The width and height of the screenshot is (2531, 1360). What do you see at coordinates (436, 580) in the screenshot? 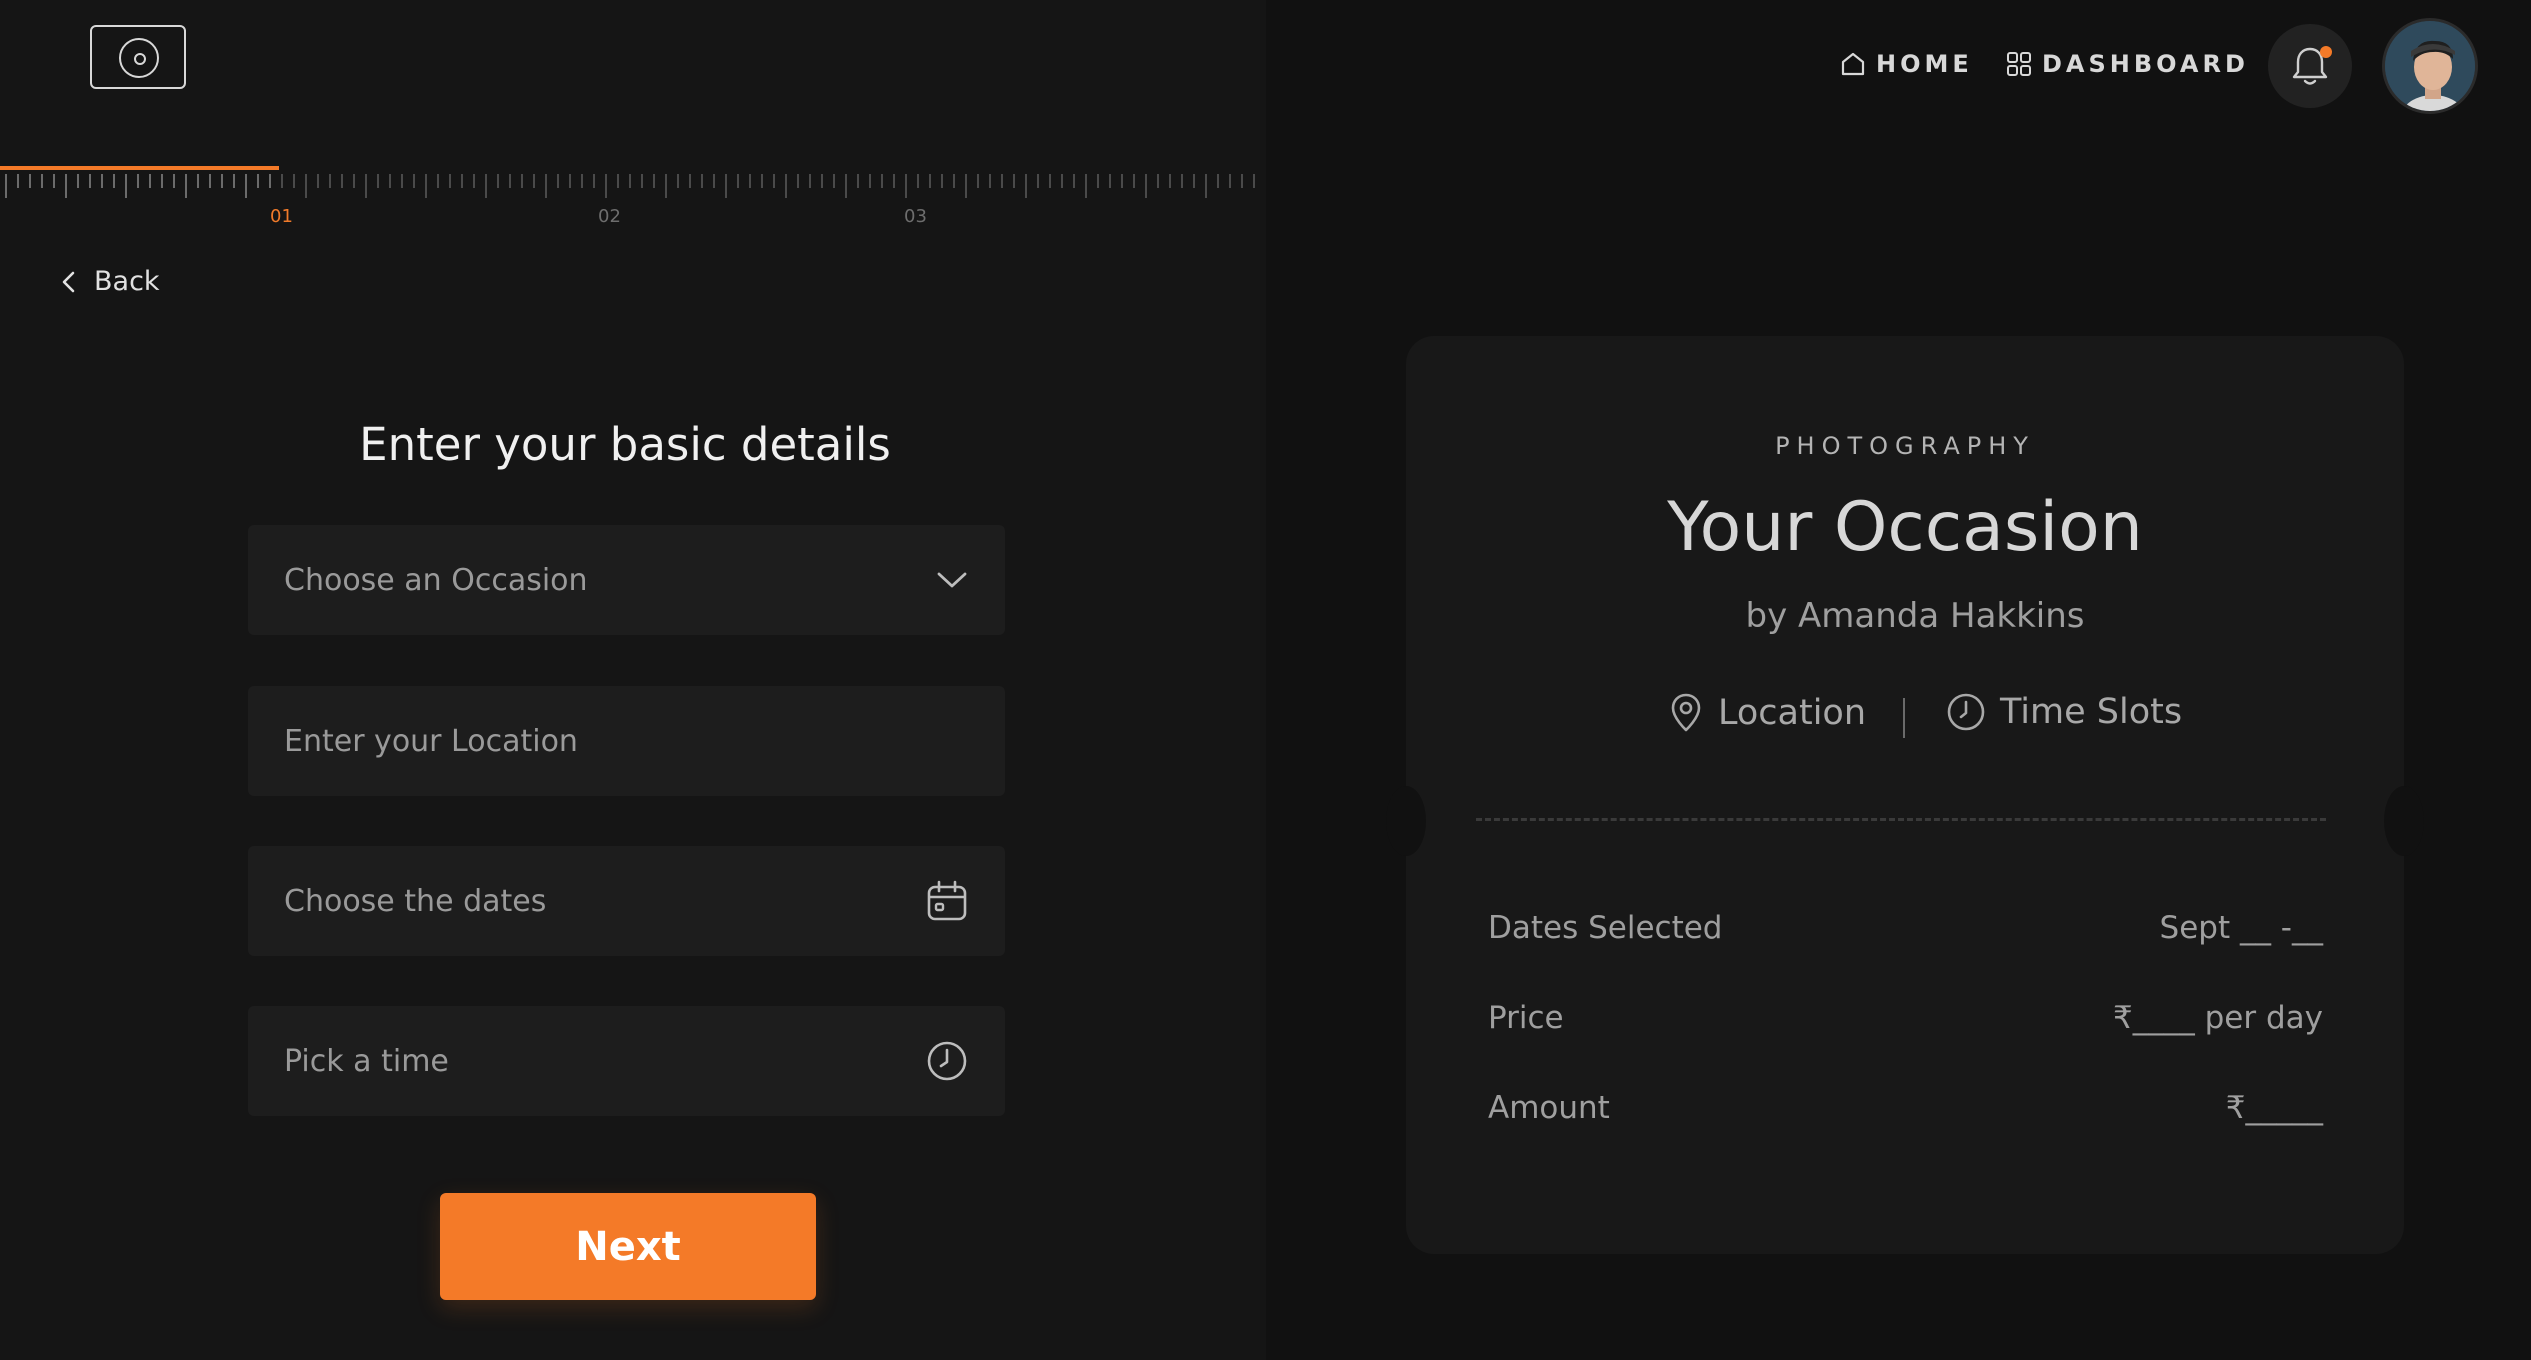
I see `occasion-select-label: Choose an Occasion` at bounding box center [436, 580].